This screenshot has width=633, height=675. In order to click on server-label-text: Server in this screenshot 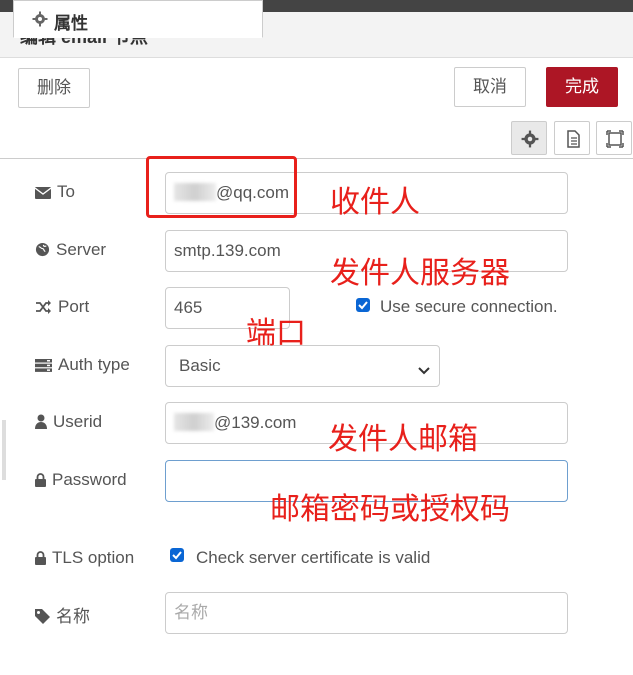, I will do `click(81, 249)`.